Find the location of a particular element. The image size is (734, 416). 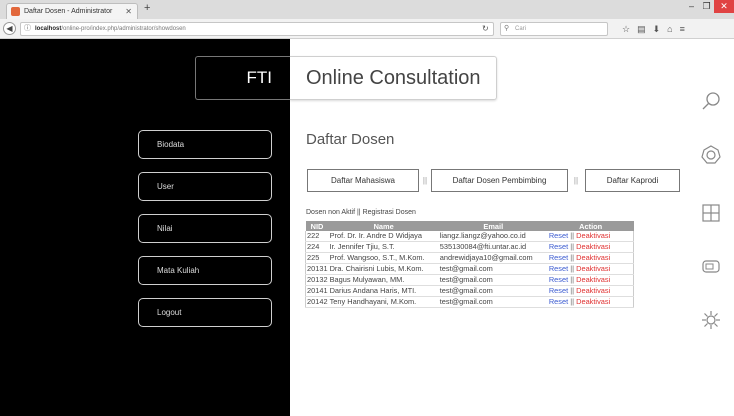

cell-name: Teny Handhayani, M.Kom. is located at coordinates (383, 302).